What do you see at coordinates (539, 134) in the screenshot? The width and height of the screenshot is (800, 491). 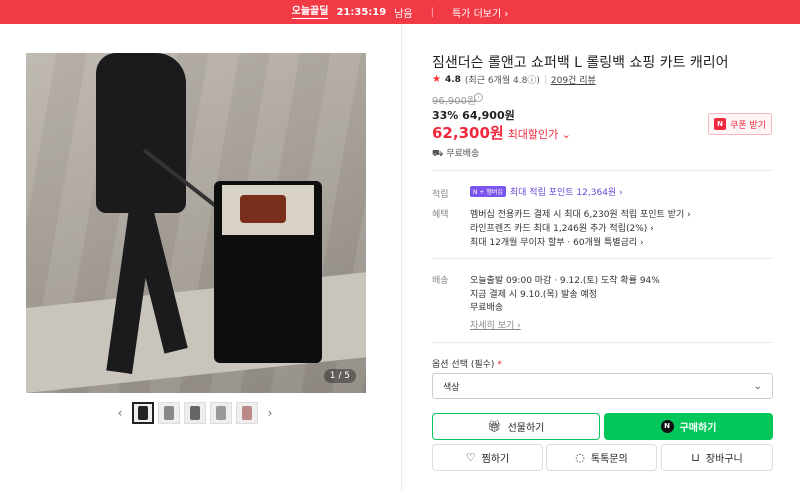 I see `final-price-label: 최대할인가 ⌄` at bounding box center [539, 134].